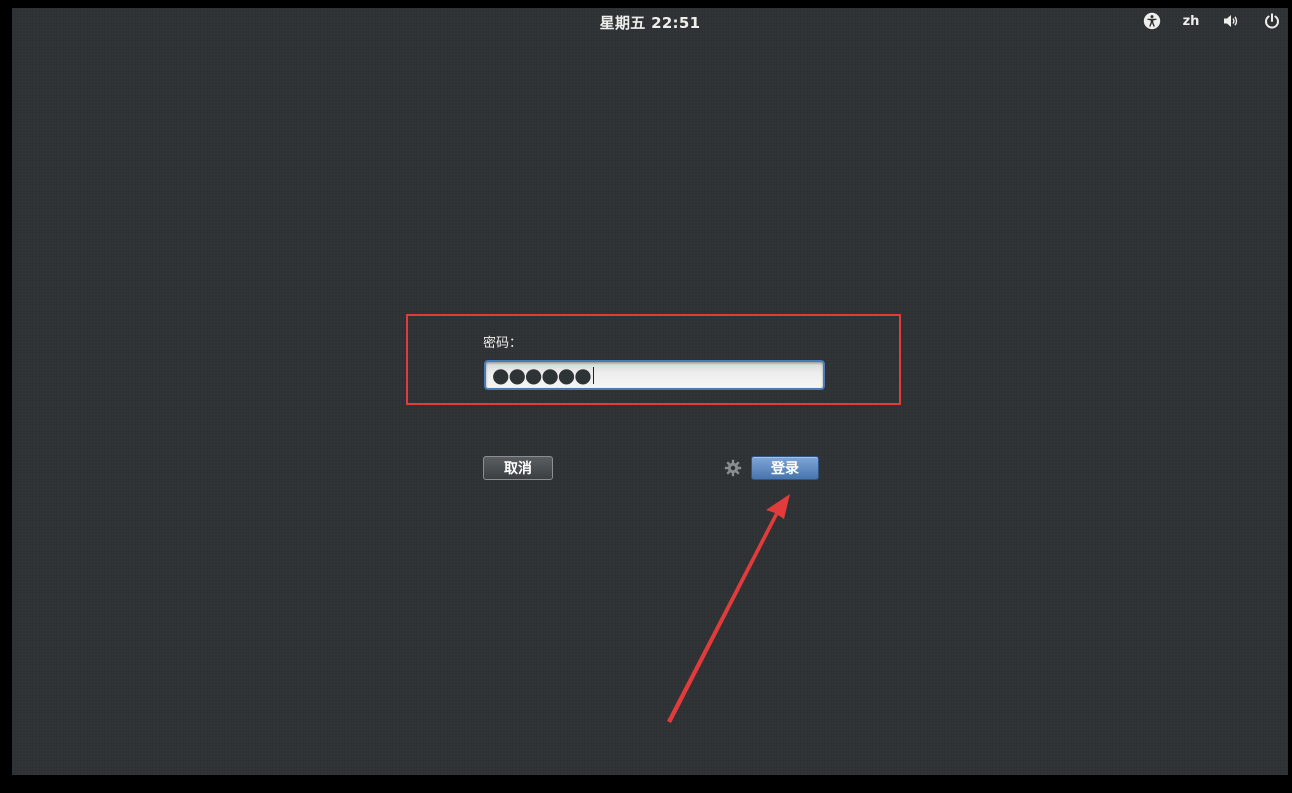 The width and height of the screenshot is (1292, 793). I want to click on clock: 星期五 22:51, so click(650, 22).